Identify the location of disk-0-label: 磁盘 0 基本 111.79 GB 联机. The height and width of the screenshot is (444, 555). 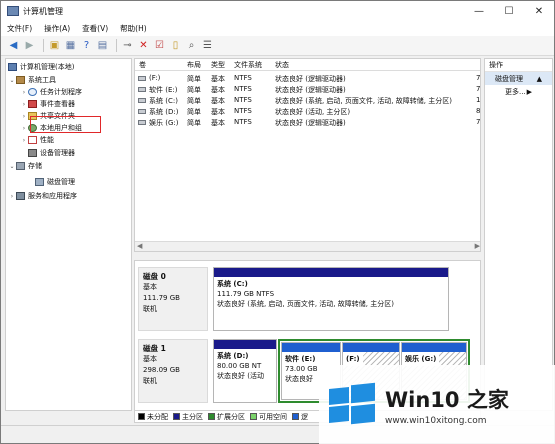
(173, 299).